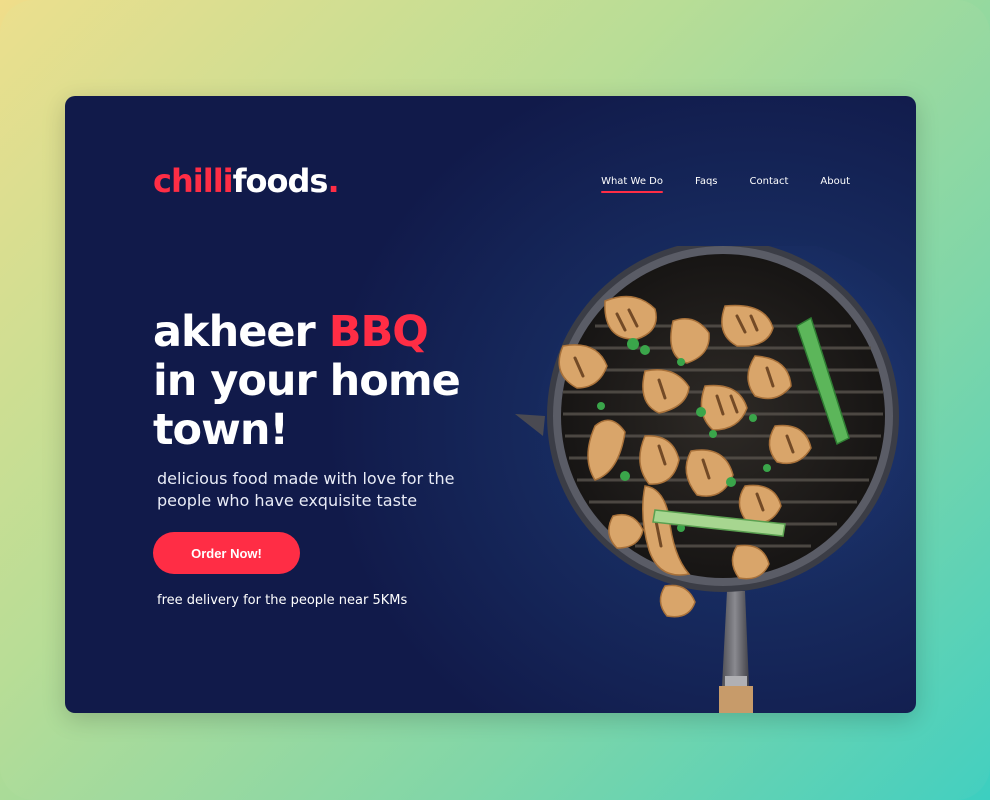 The width and height of the screenshot is (990, 800). I want to click on hero-heading: akheer BBQ in your home town!, so click(307, 381).